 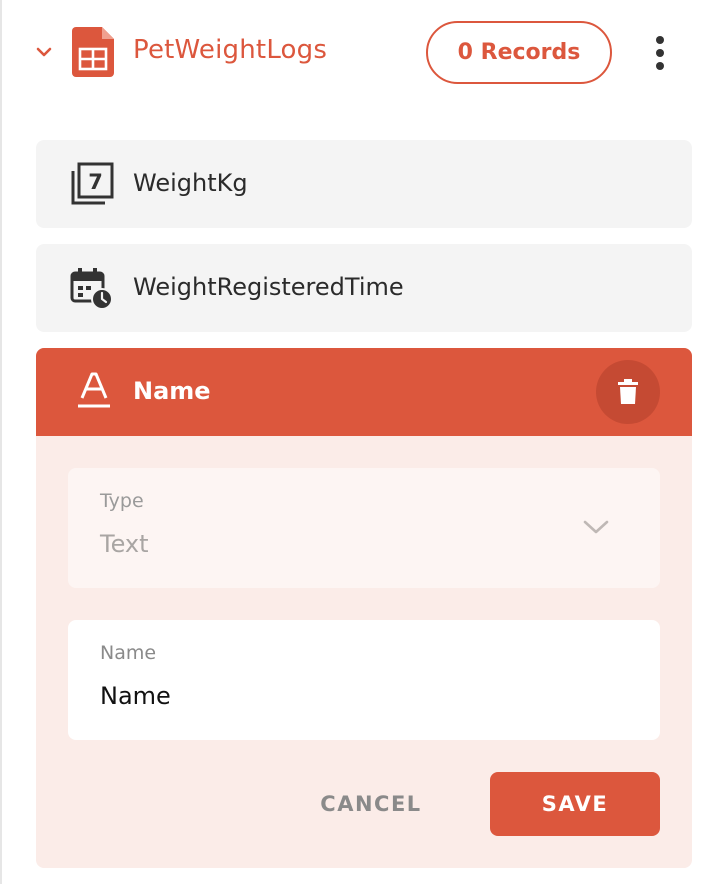 What do you see at coordinates (172, 391) in the screenshot?
I see `field-editor-title: Name` at bounding box center [172, 391].